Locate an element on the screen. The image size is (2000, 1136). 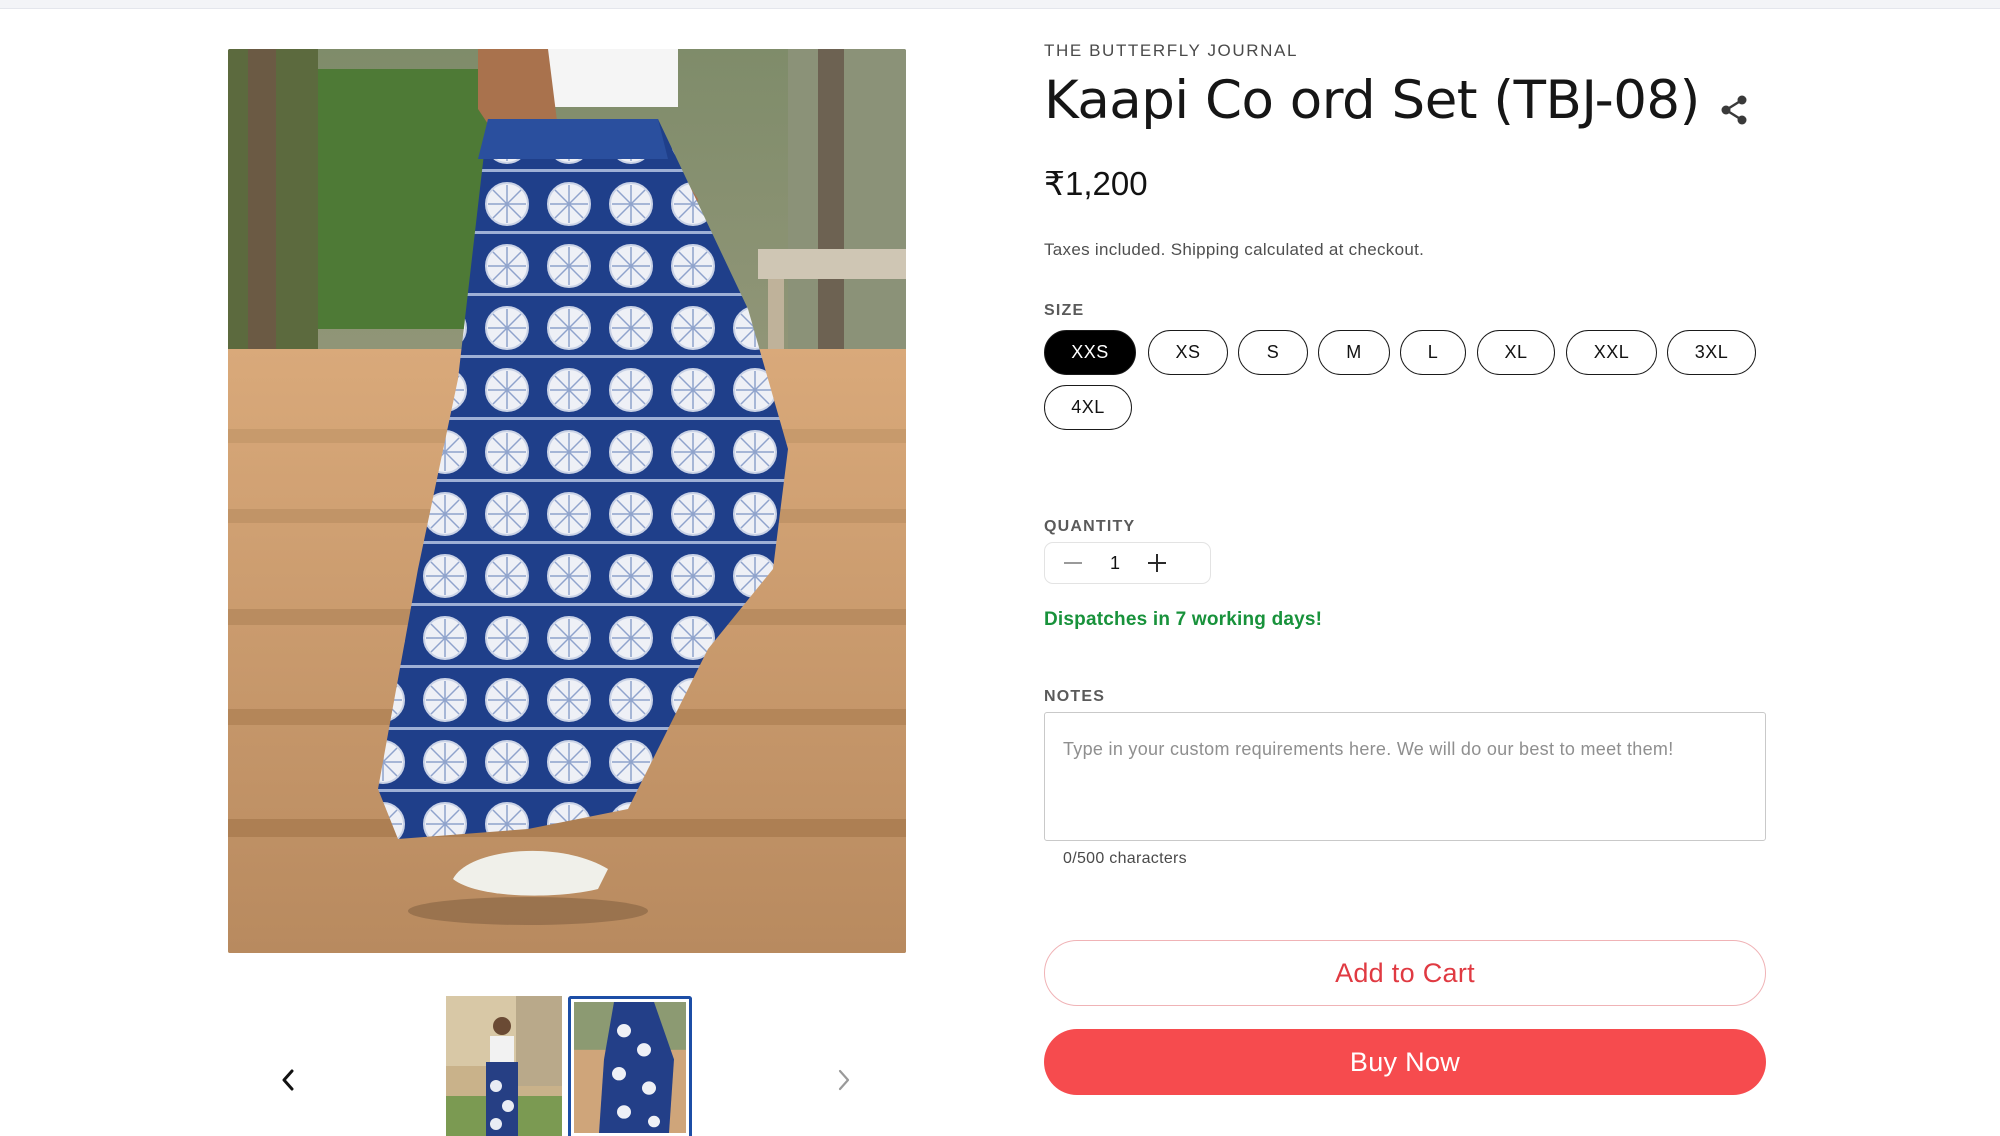
size-option-xxl: XXL is located at coordinates (1611, 352).